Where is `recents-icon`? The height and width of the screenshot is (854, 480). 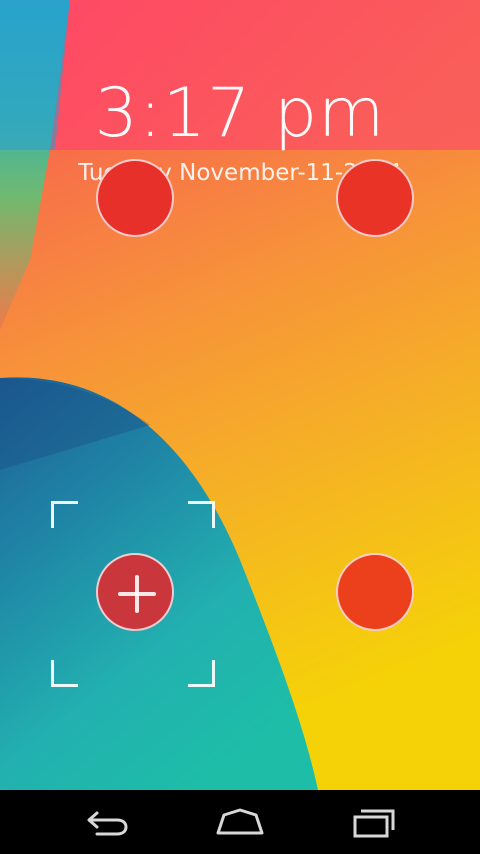 recents-icon is located at coordinates (374, 823).